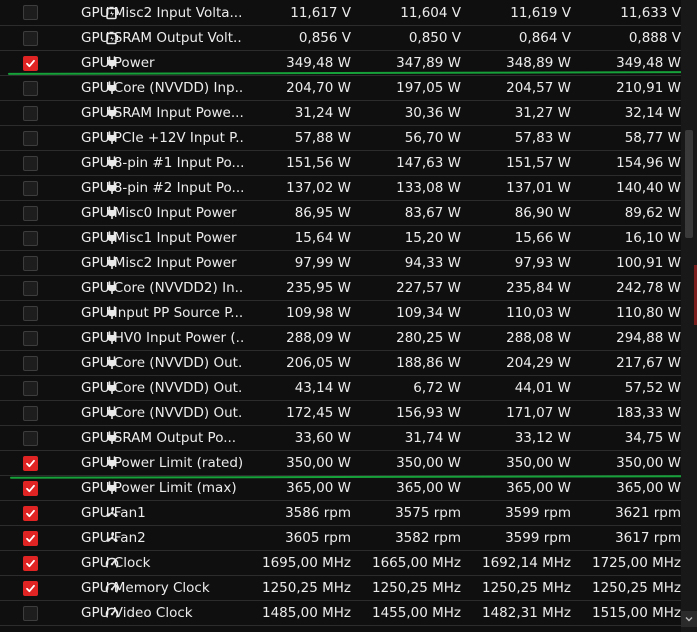  What do you see at coordinates (636, 613) in the screenshot?
I see `value-maximum: 1515,00 MHz` at bounding box center [636, 613].